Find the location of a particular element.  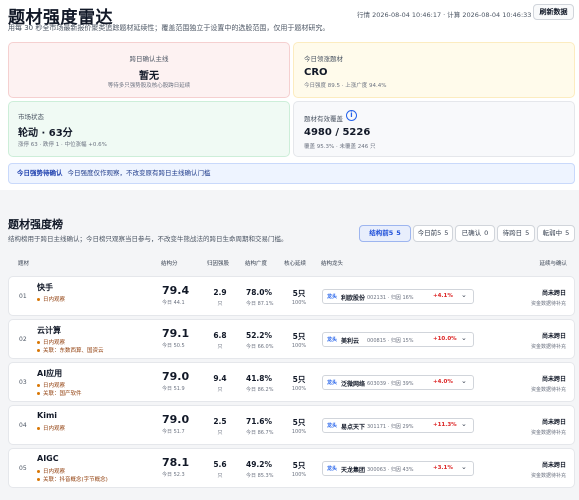

leader-meta: 301171 · 归因 29% is located at coordinates (390, 426).